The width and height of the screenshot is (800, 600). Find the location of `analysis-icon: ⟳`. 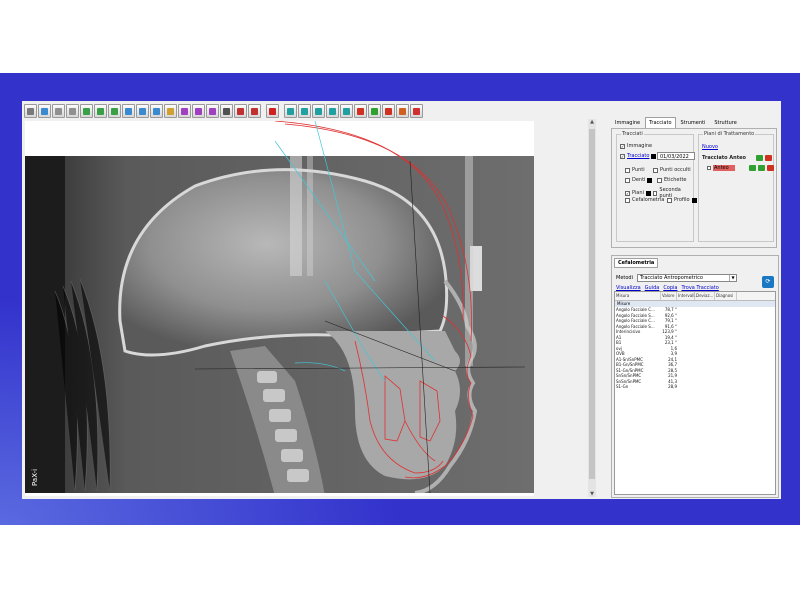

analysis-icon: ⟳ is located at coordinates (768, 282).